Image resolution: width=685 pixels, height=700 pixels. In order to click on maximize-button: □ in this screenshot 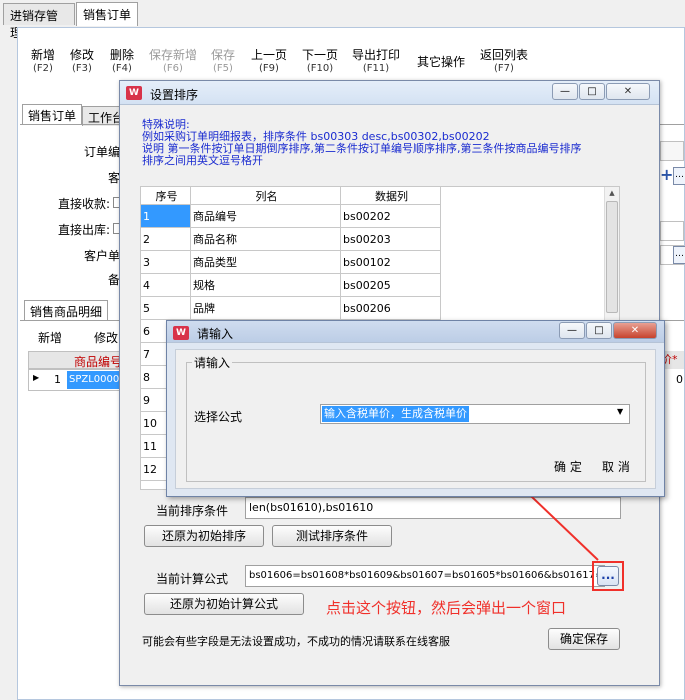, I will do `click(599, 330)`.